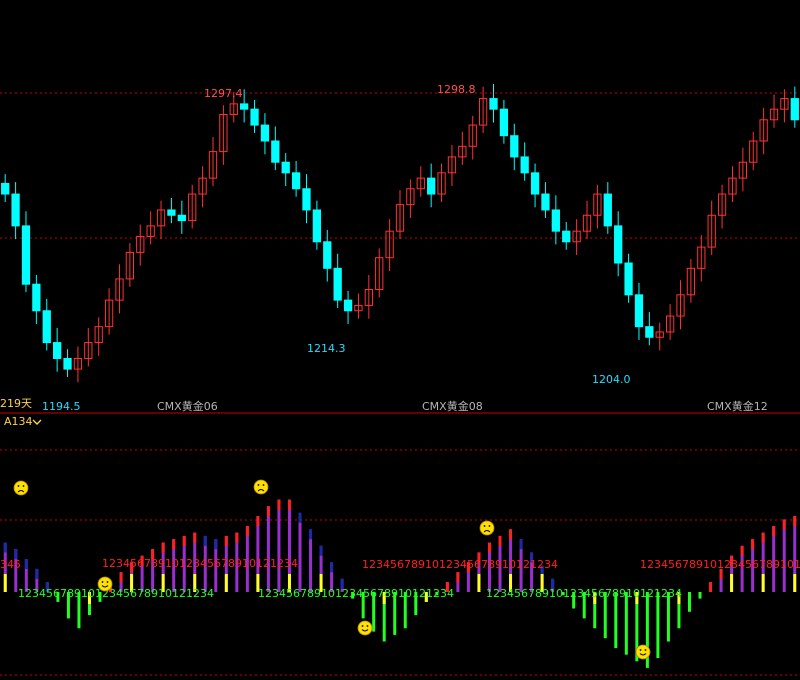 The image size is (800, 680). Describe the element at coordinates (720, 564) in the screenshot. I see `strip-red-4: 1234567891012345678910121234` at that location.